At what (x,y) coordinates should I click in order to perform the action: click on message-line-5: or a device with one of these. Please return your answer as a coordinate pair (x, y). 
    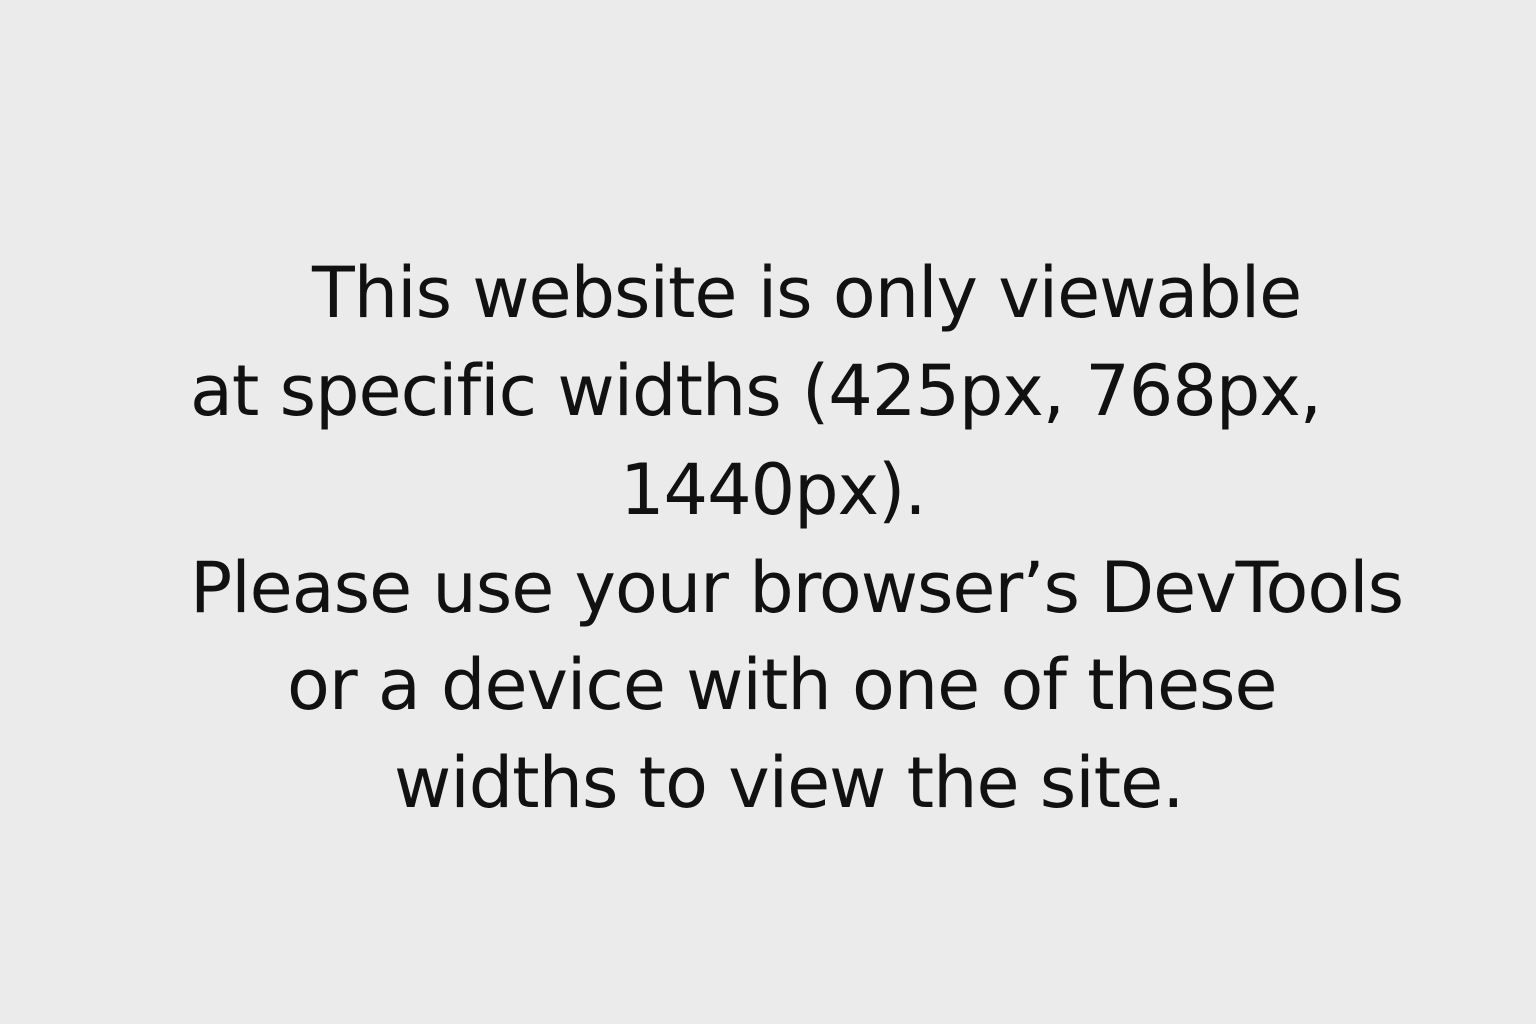
    Looking at the image, I should click on (782, 685).